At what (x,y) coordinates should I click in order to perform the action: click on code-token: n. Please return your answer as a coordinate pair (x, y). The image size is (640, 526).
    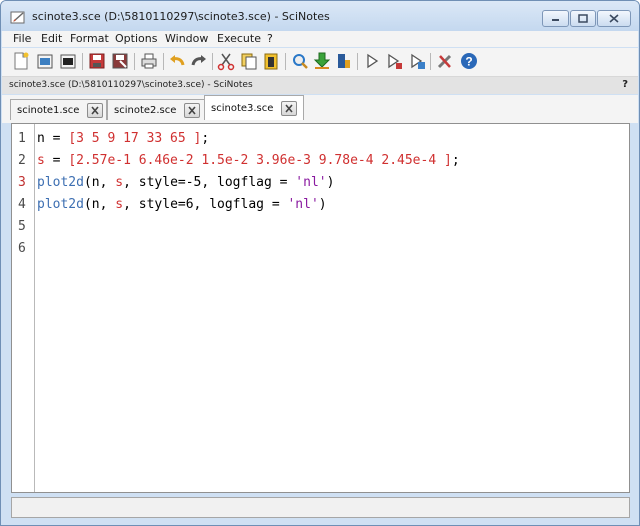
    Looking at the image, I should click on (41, 138).